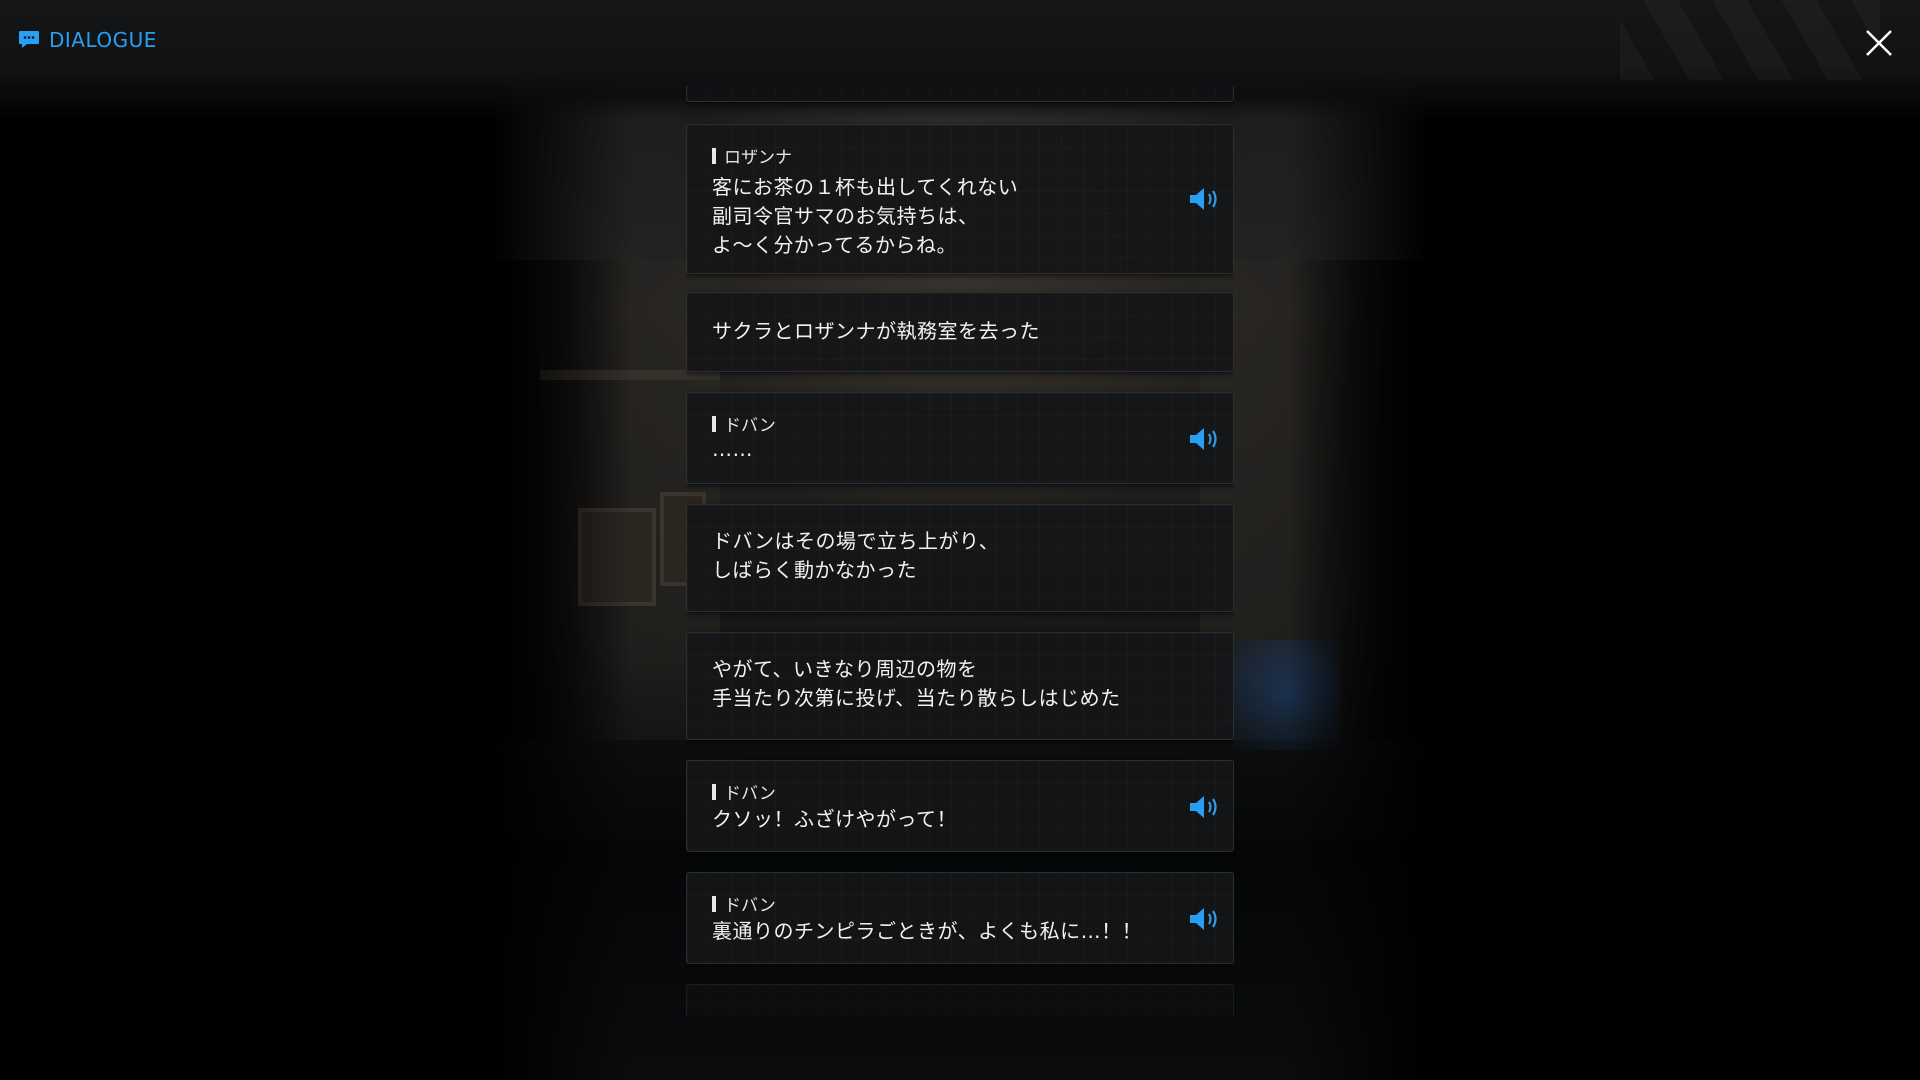 This screenshot has height=1080, width=1920. Describe the element at coordinates (1750, 40) in the screenshot. I see `header-decoration` at that location.